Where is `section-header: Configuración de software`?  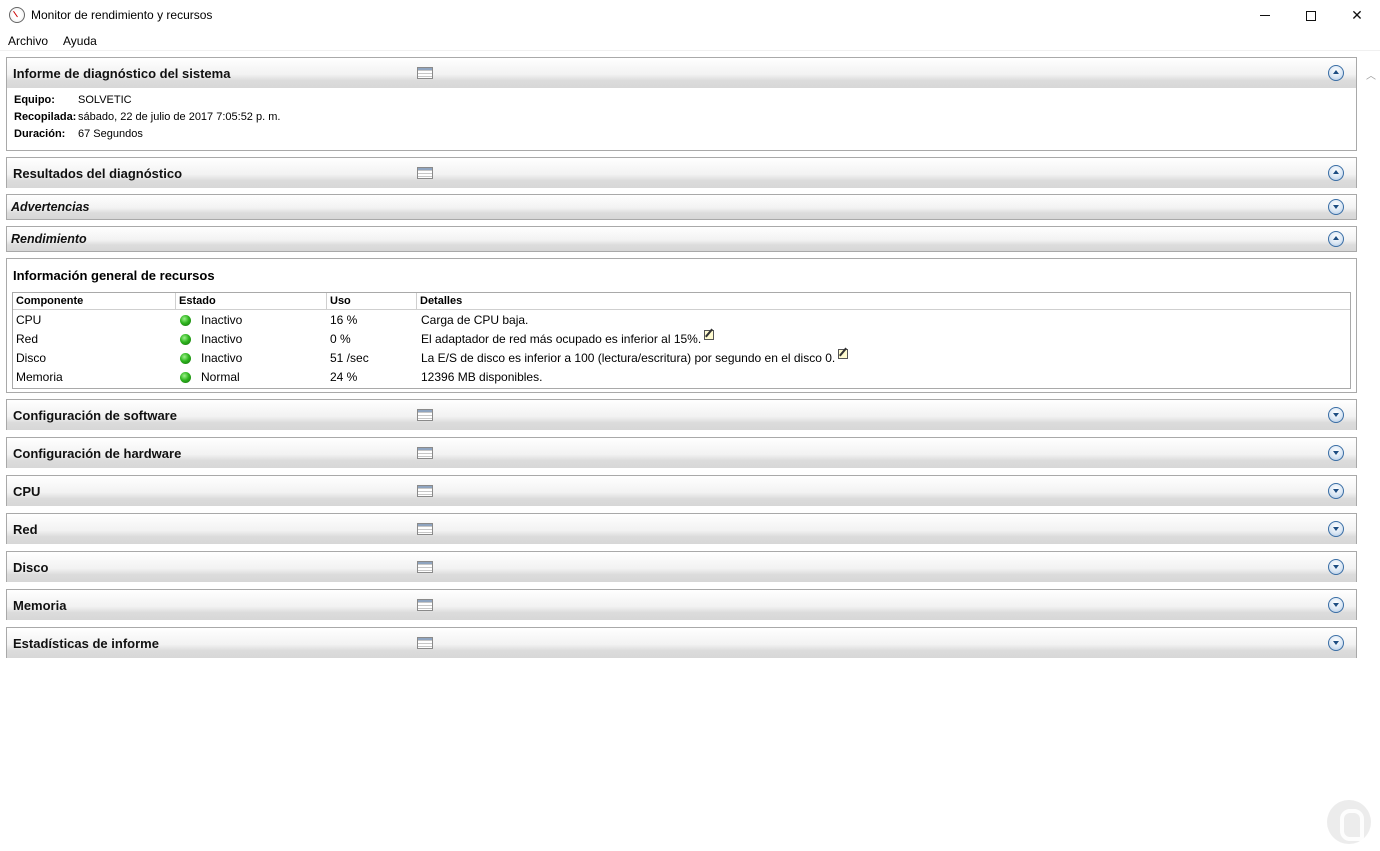
section-header: Configuración de software is located at coordinates (681, 415).